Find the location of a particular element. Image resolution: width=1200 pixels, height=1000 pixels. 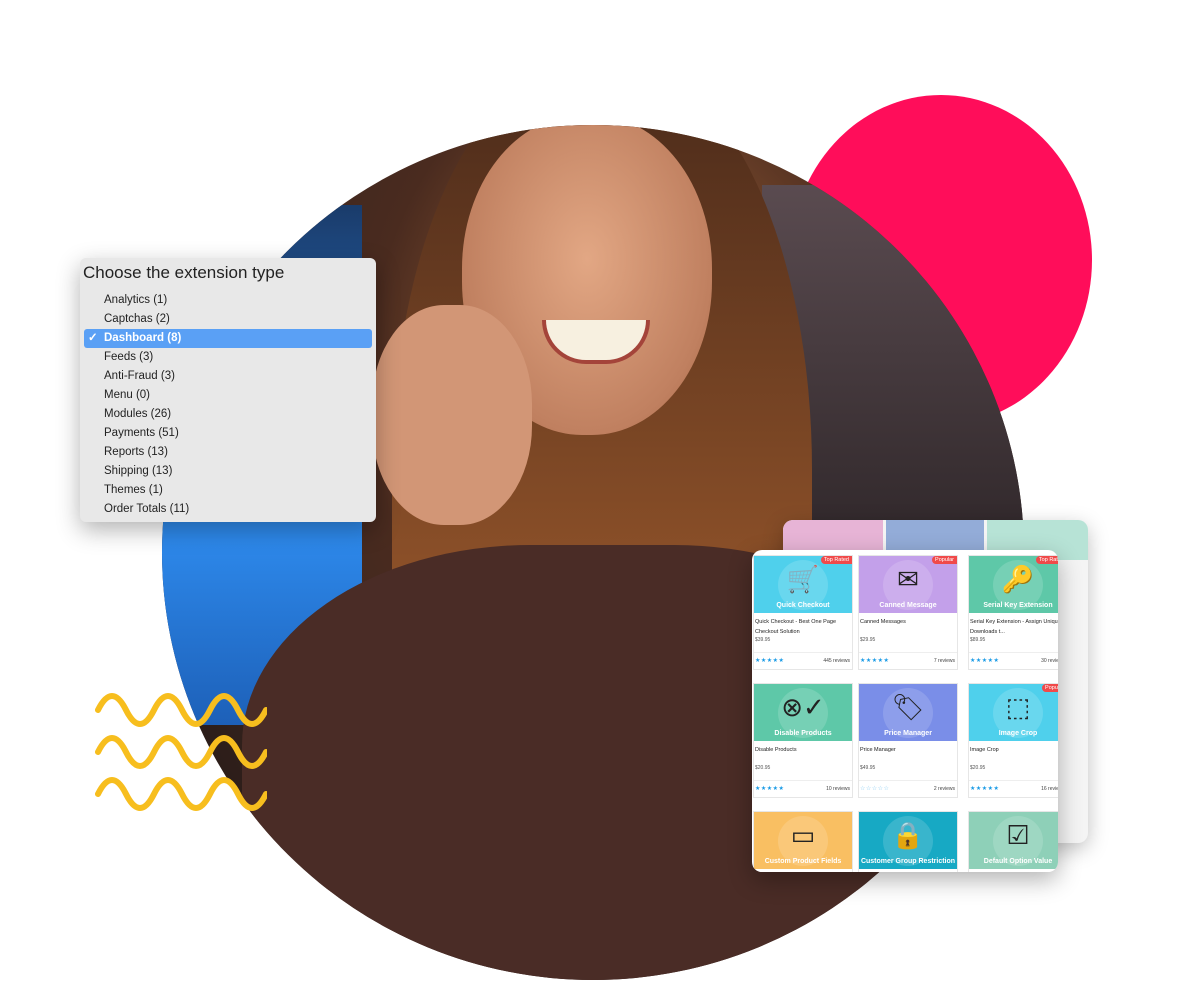

dropdown-option: Order Totals (11) is located at coordinates (228, 509).